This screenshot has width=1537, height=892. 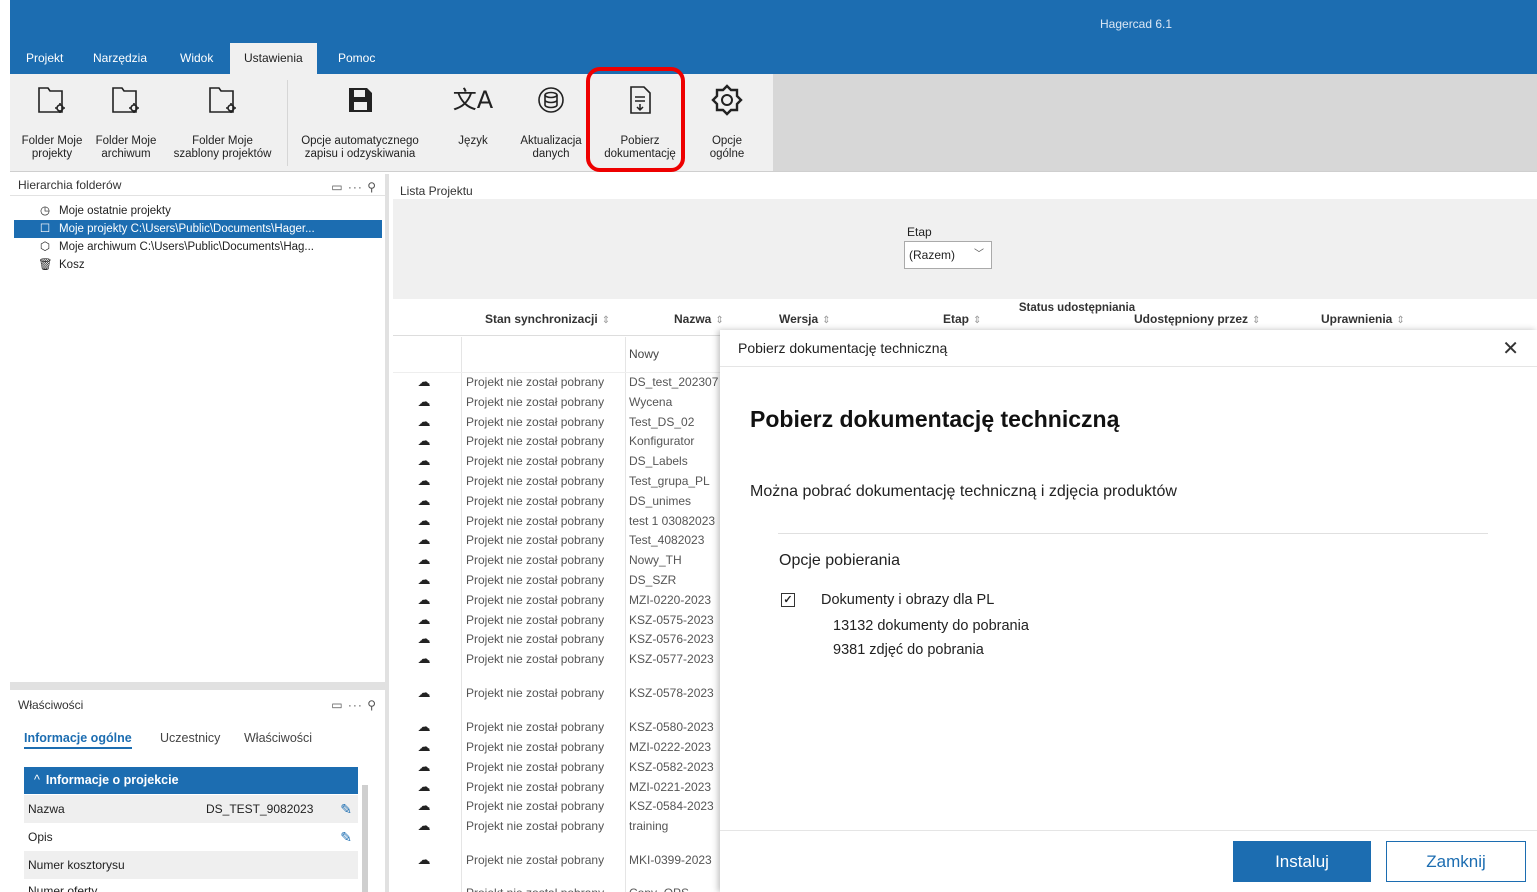 I want to click on properties-header: Właściwości ▭ ··· ⚲, so click(x=197, y=704).